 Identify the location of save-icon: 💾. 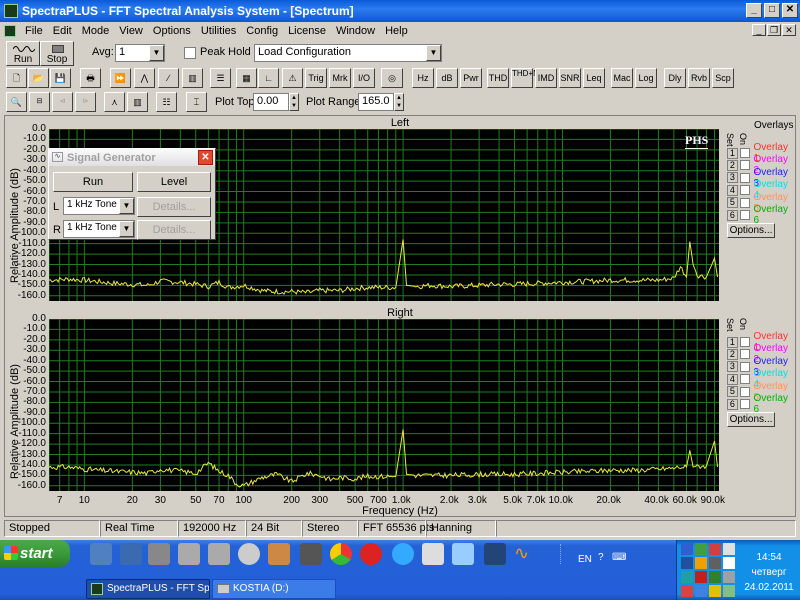
(60, 78).